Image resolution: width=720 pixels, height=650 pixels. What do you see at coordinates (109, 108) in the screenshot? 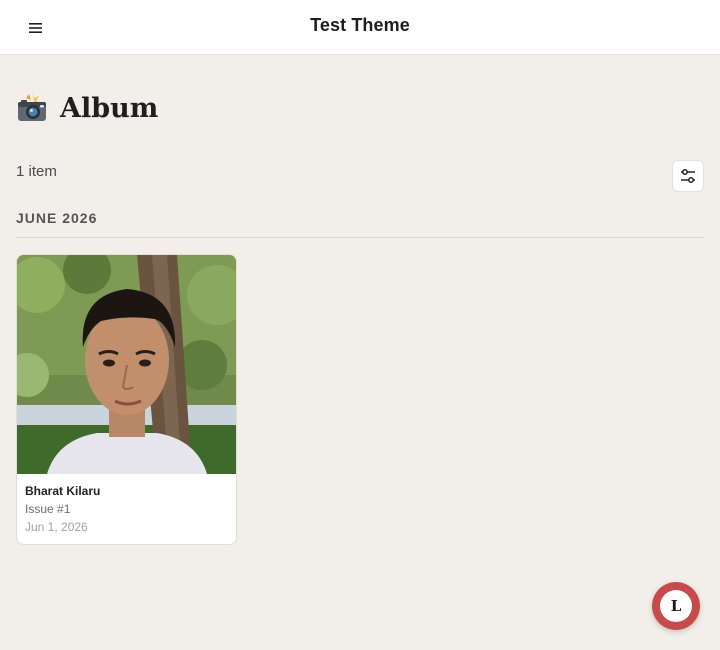
I see `page-title: Album` at bounding box center [109, 108].